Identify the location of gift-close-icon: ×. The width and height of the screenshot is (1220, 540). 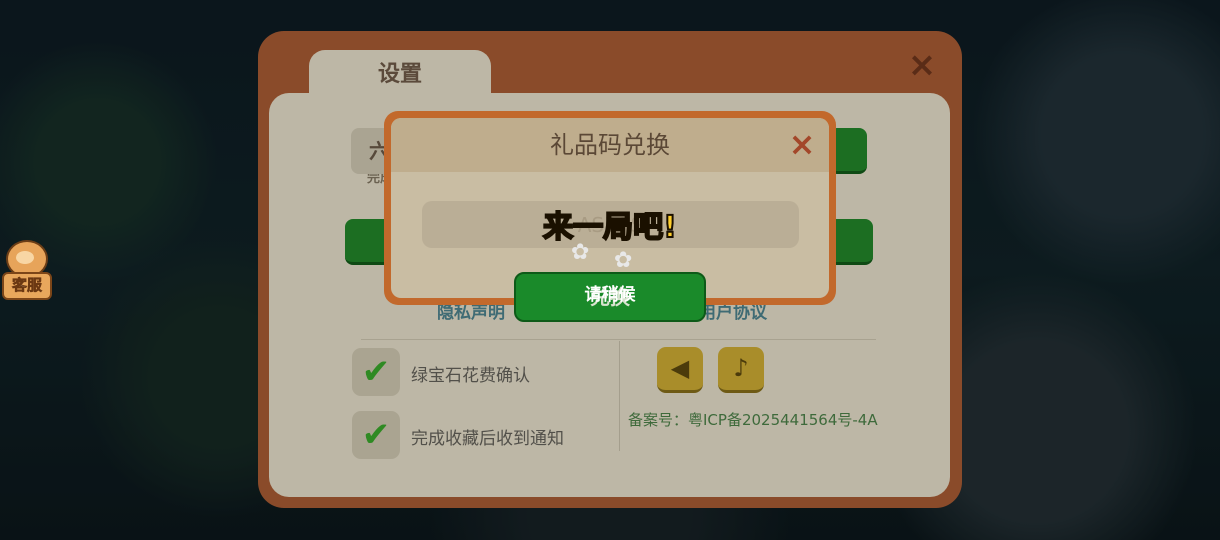
(802, 144).